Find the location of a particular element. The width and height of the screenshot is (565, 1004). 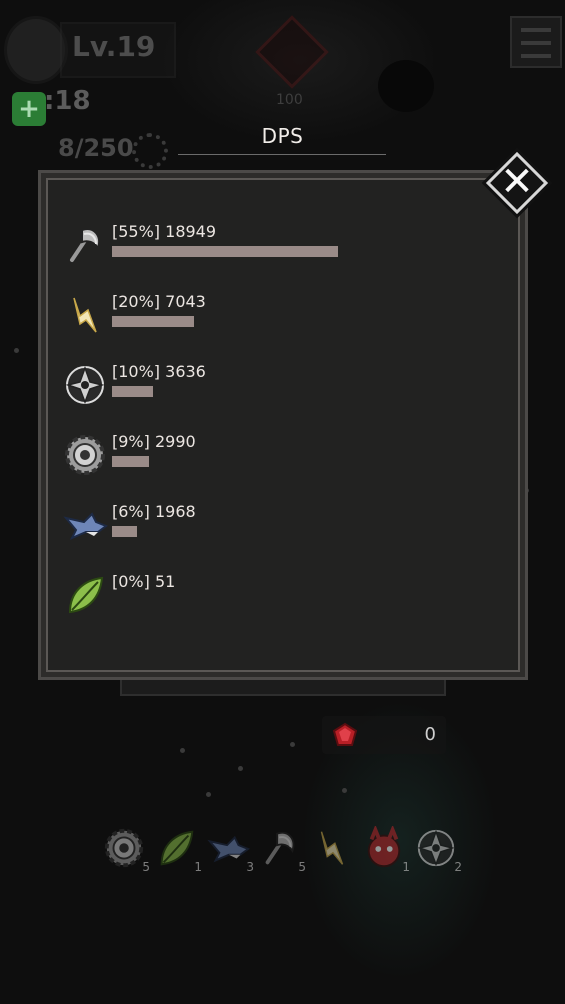

close-icon: ✕ is located at coordinates (517, 182).